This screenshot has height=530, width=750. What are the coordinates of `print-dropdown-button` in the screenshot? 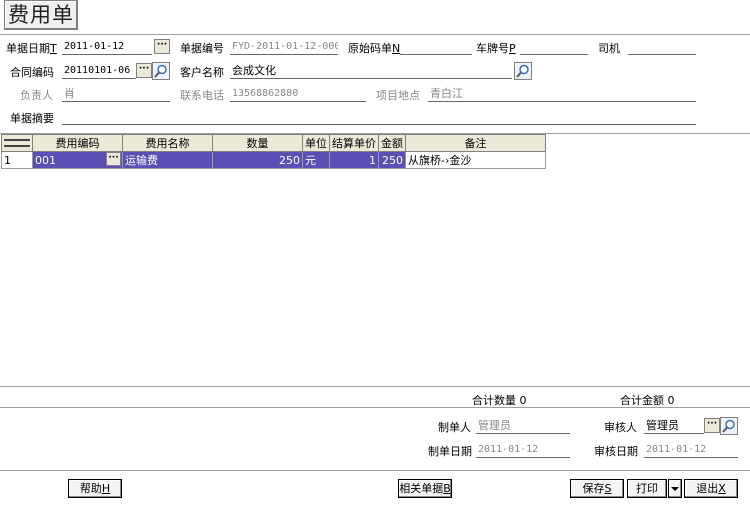 It's located at (675, 488).